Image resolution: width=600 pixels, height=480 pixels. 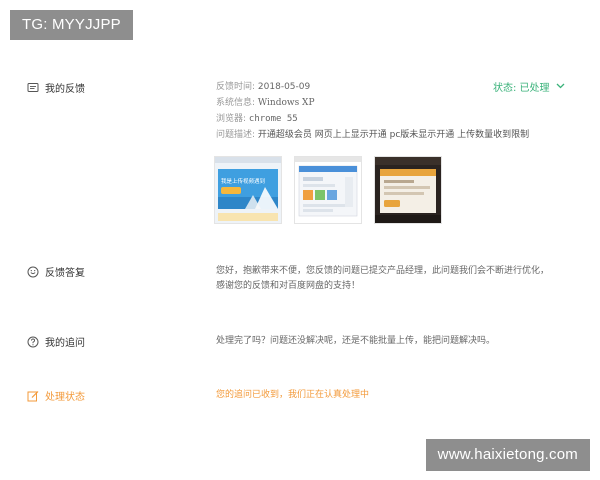 I want to click on system-info-label: 系统信息:, so click(x=236, y=103).